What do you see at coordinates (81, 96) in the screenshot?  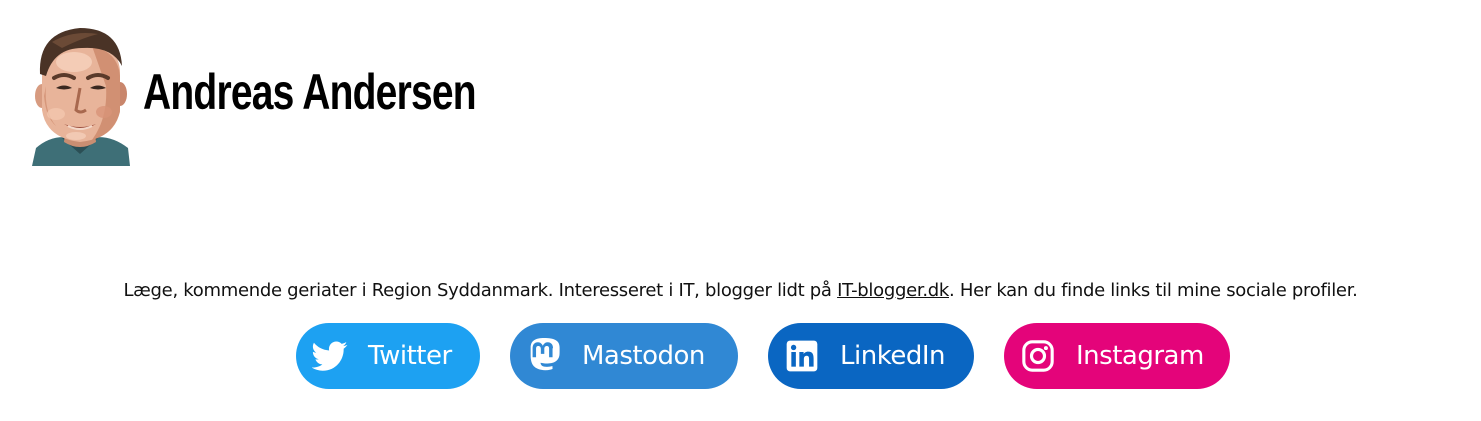 I see `avatar` at bounding box center [81, 96].